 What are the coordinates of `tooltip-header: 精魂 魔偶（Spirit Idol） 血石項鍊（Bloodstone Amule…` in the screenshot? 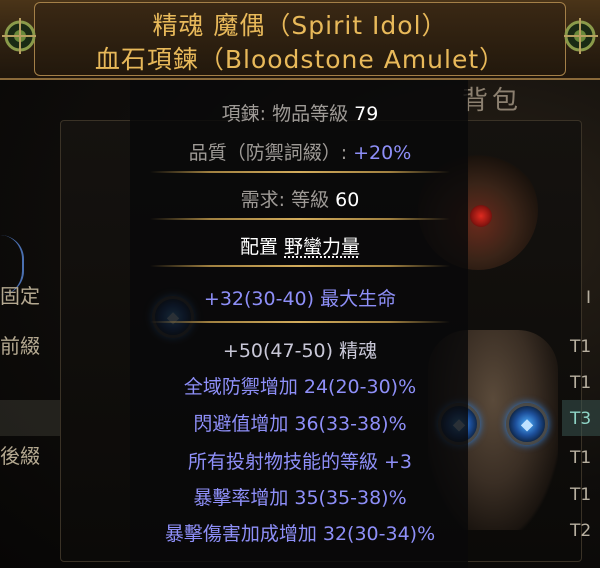 It's located at (300, 40).